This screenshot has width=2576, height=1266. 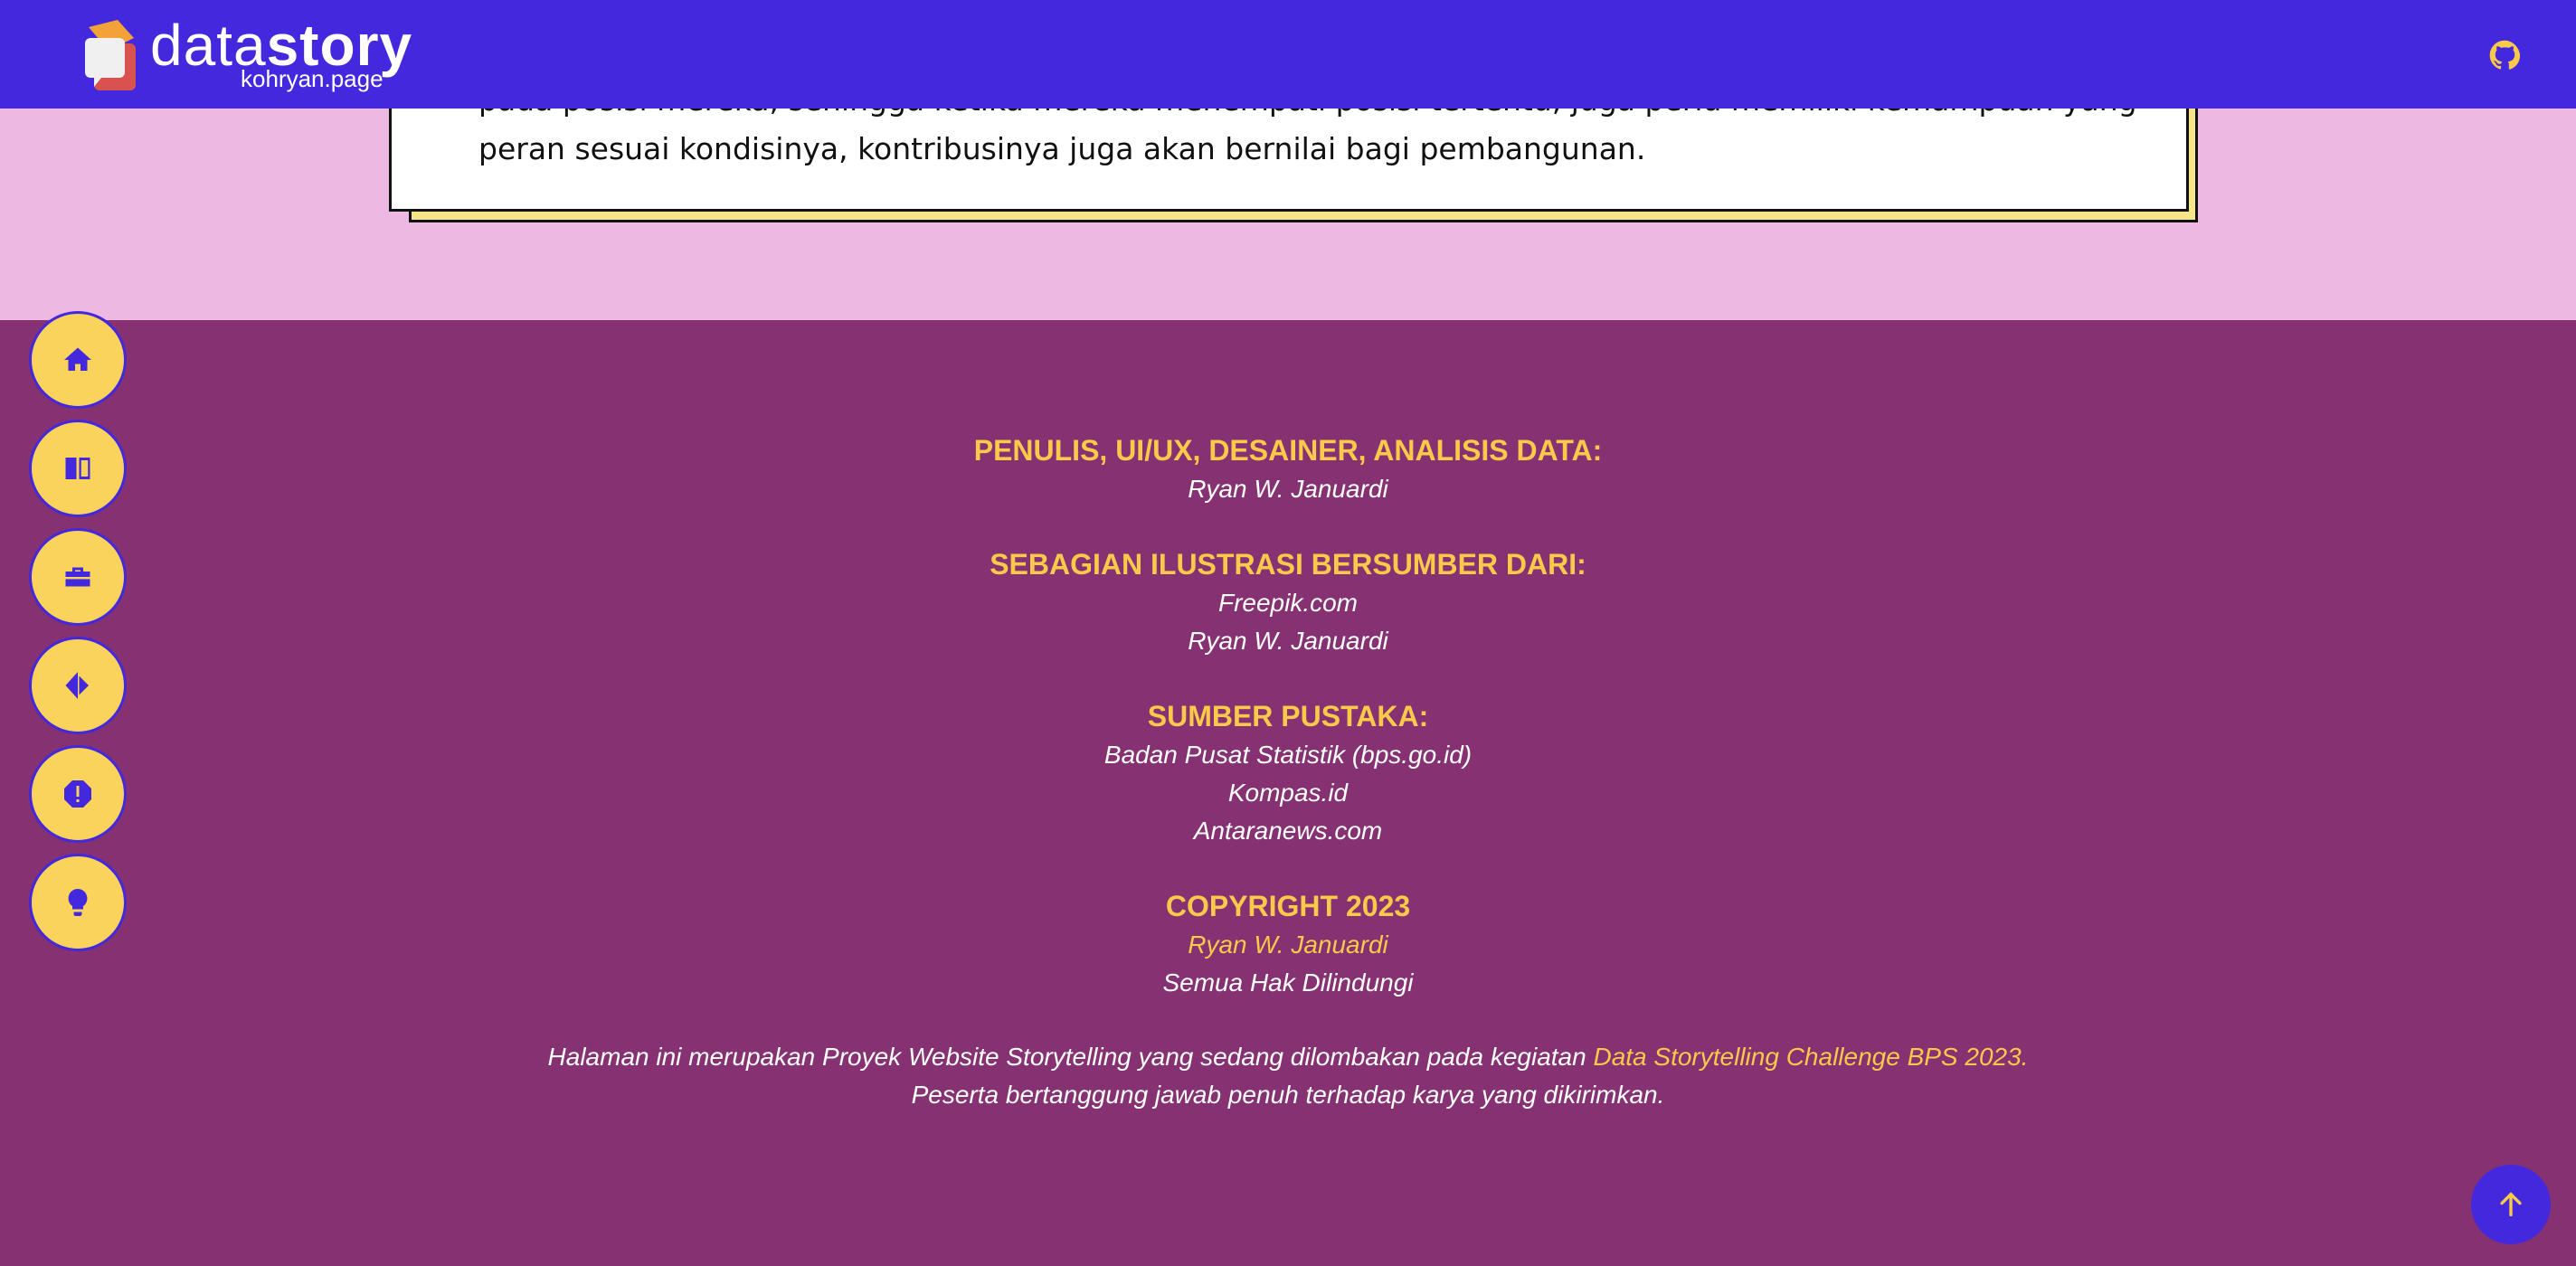 I want to click on site-logo: datastory kohryan.page, so click(x=253, y=53).